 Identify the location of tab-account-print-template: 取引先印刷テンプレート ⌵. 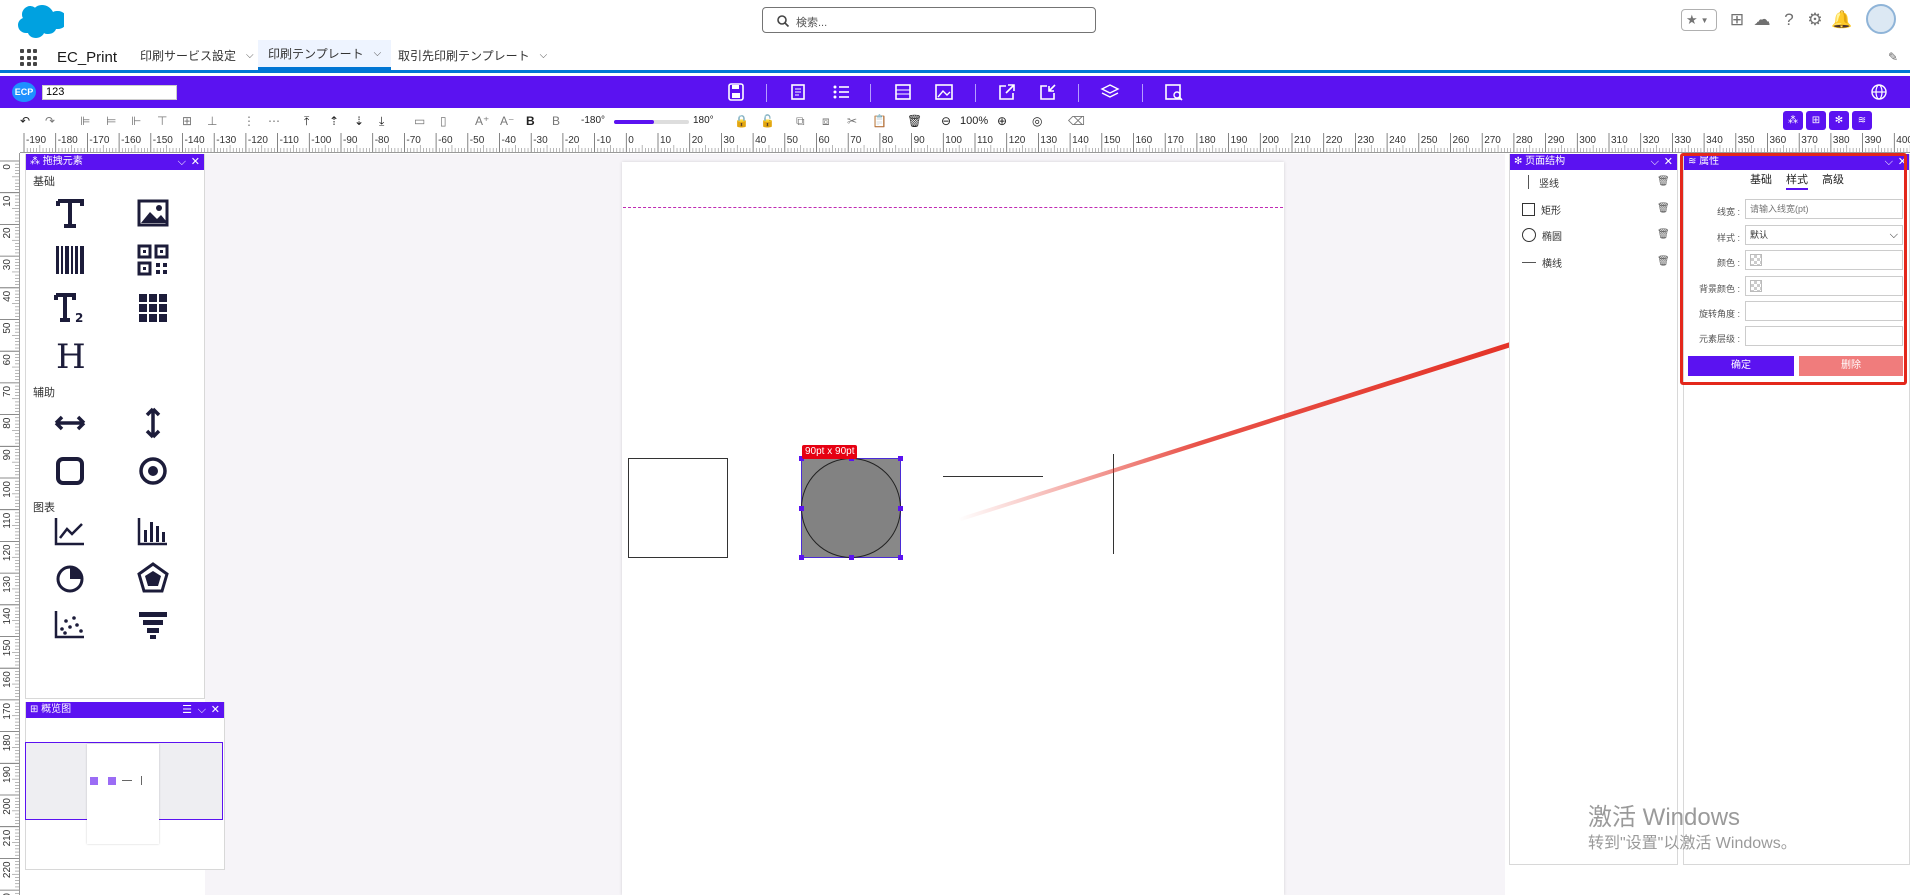
(472, 55).